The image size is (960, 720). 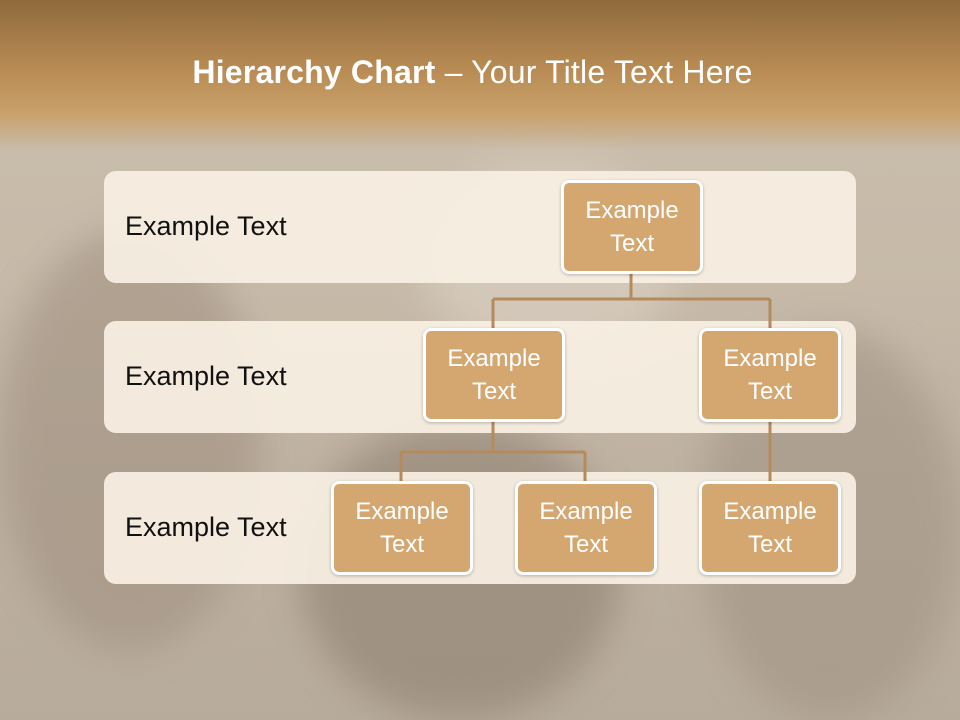 I want to click on node-level2-right: Example Text, so click(x=770, y=375).